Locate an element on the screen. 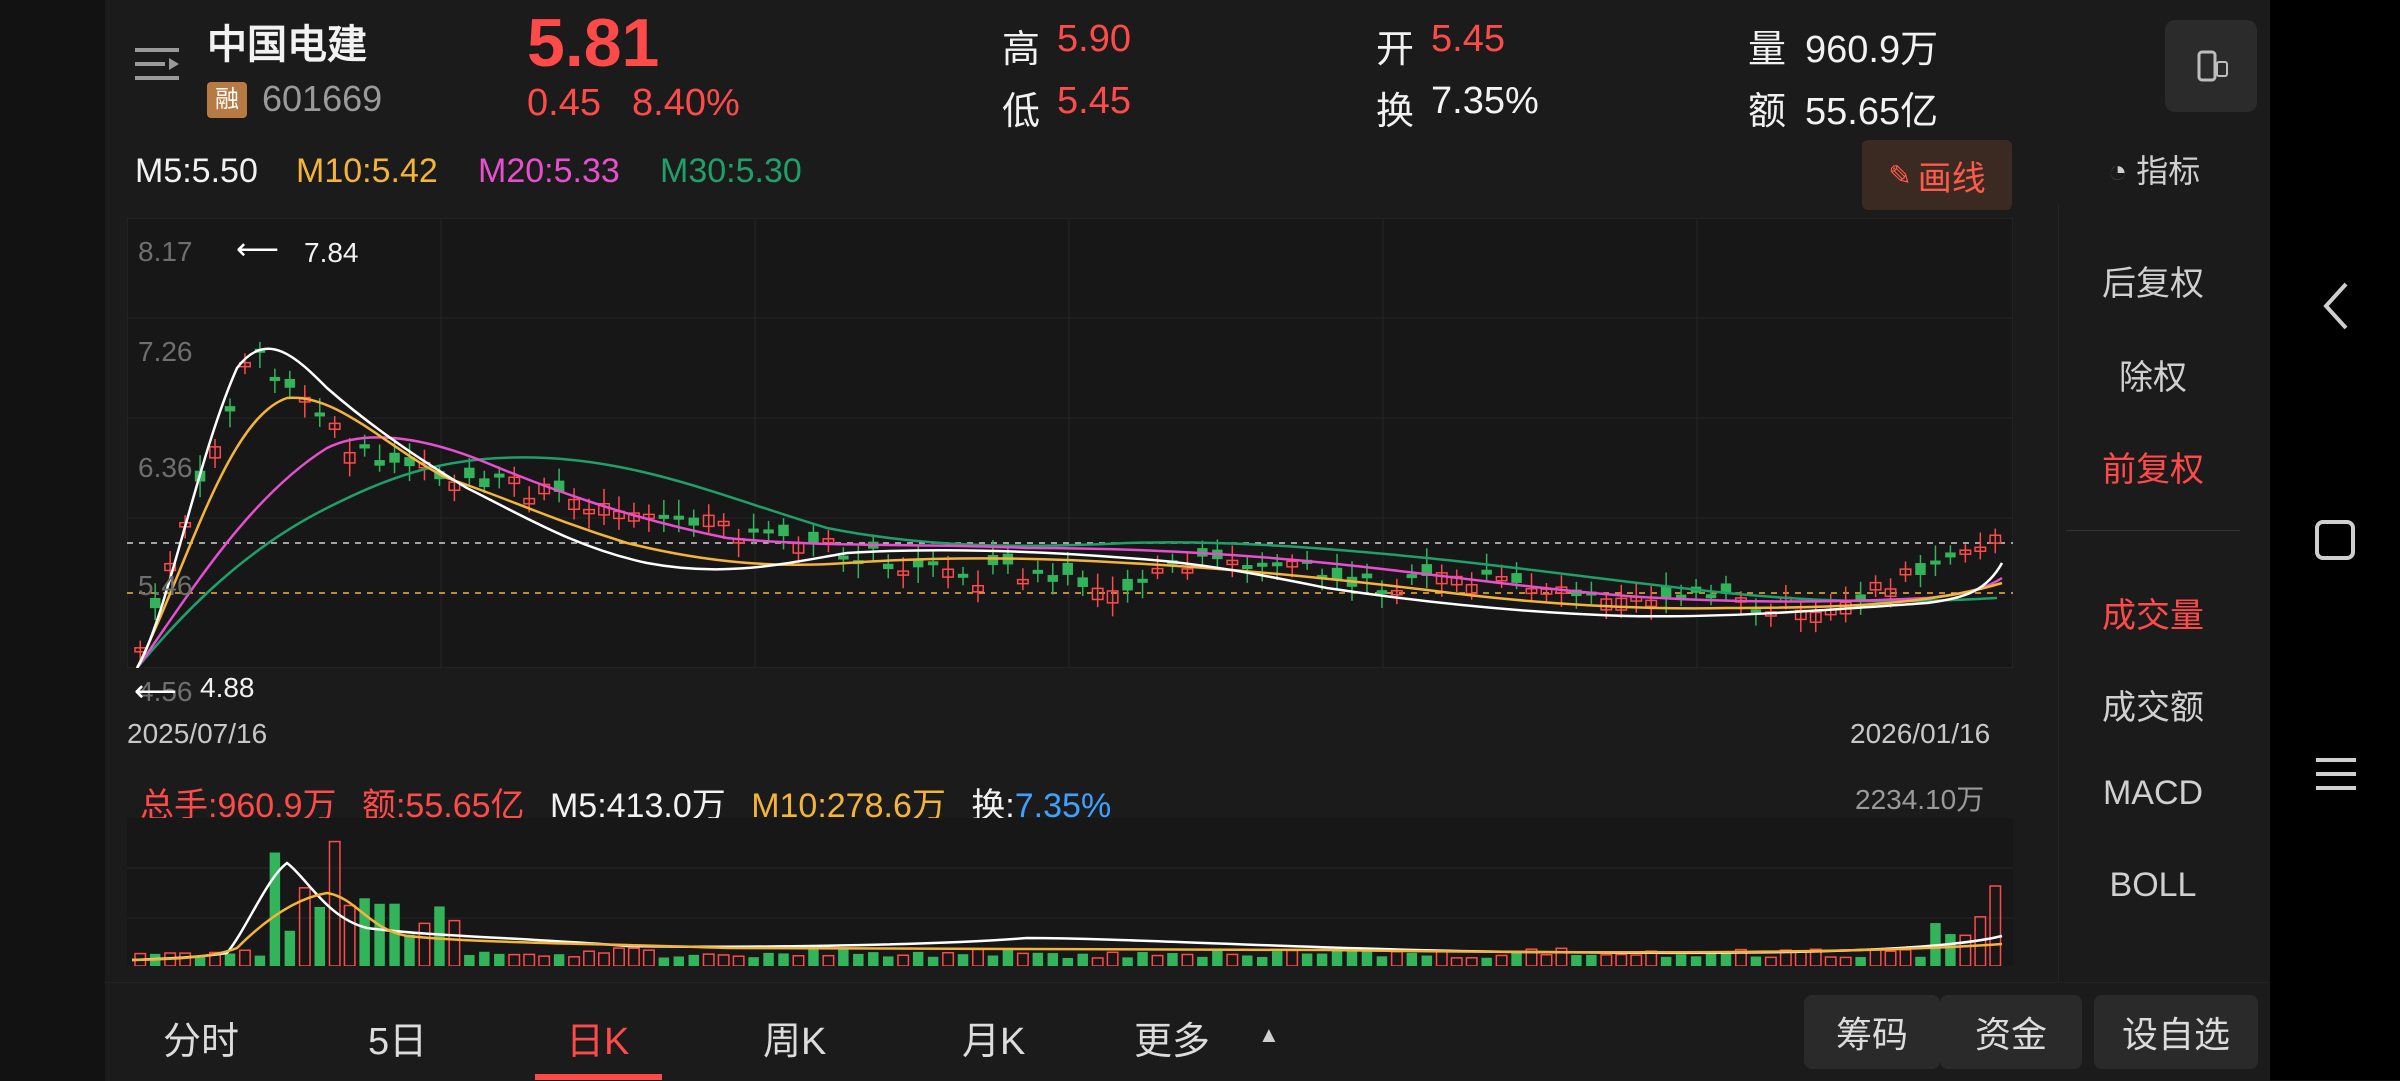 This screenshot has width=2400, height=1081. gauge-icon: ◔ is located at coordinates (2118, 171).